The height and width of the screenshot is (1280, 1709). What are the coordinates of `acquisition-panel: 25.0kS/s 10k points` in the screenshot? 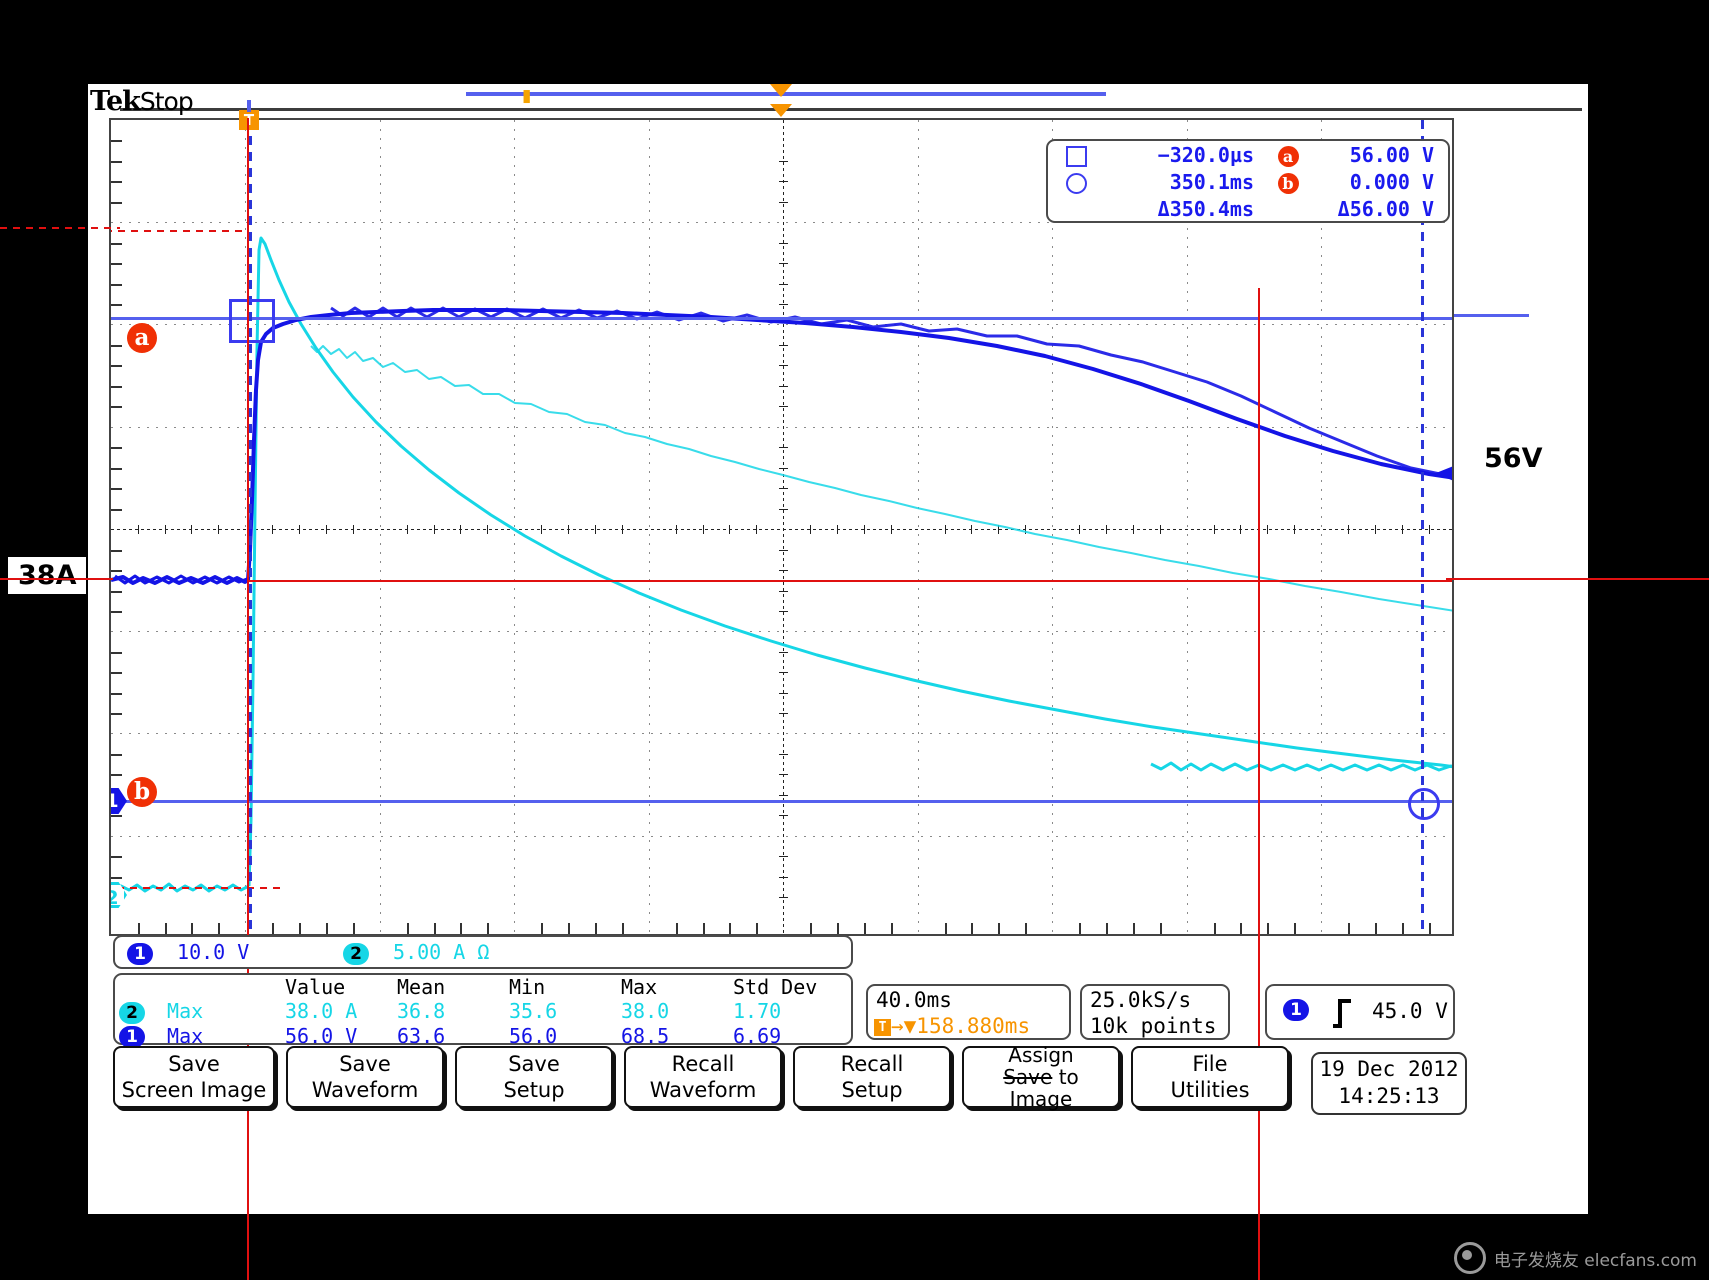 It's located at (1155, 1012).